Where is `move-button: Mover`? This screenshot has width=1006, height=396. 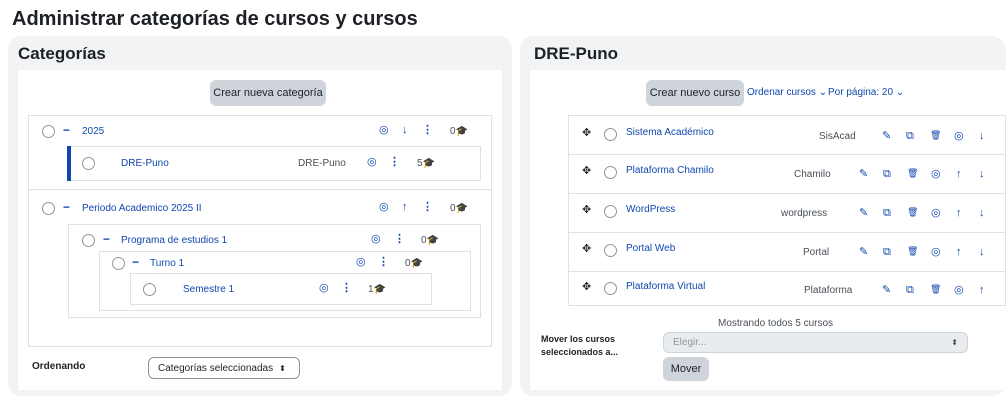 move-button: Mover is located at coordinates (686, 369).